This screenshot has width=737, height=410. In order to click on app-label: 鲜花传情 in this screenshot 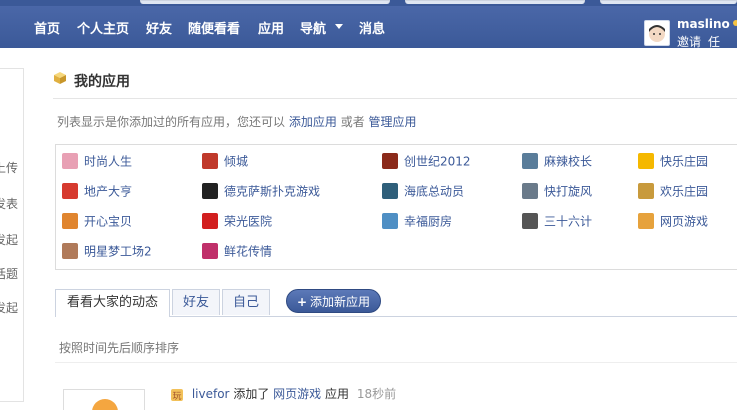, I will do `click(248, 251)`.